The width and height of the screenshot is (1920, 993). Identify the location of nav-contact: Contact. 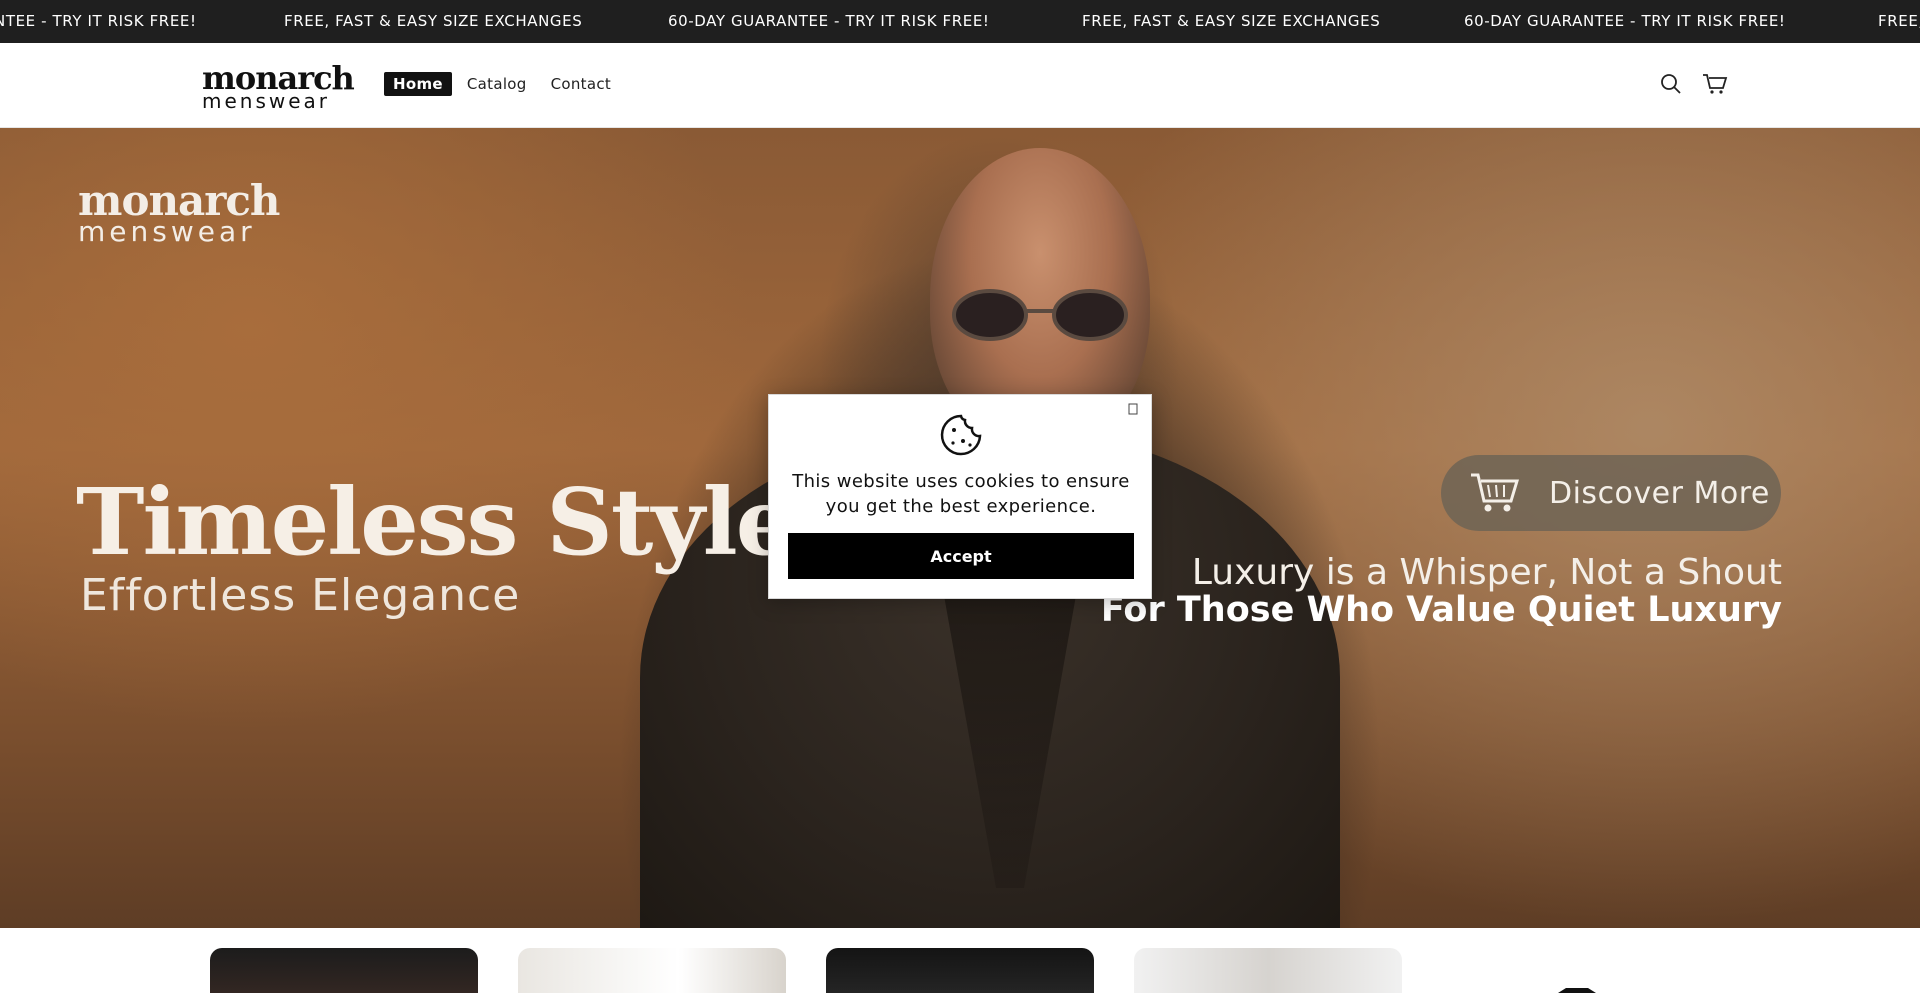
(581, 84).